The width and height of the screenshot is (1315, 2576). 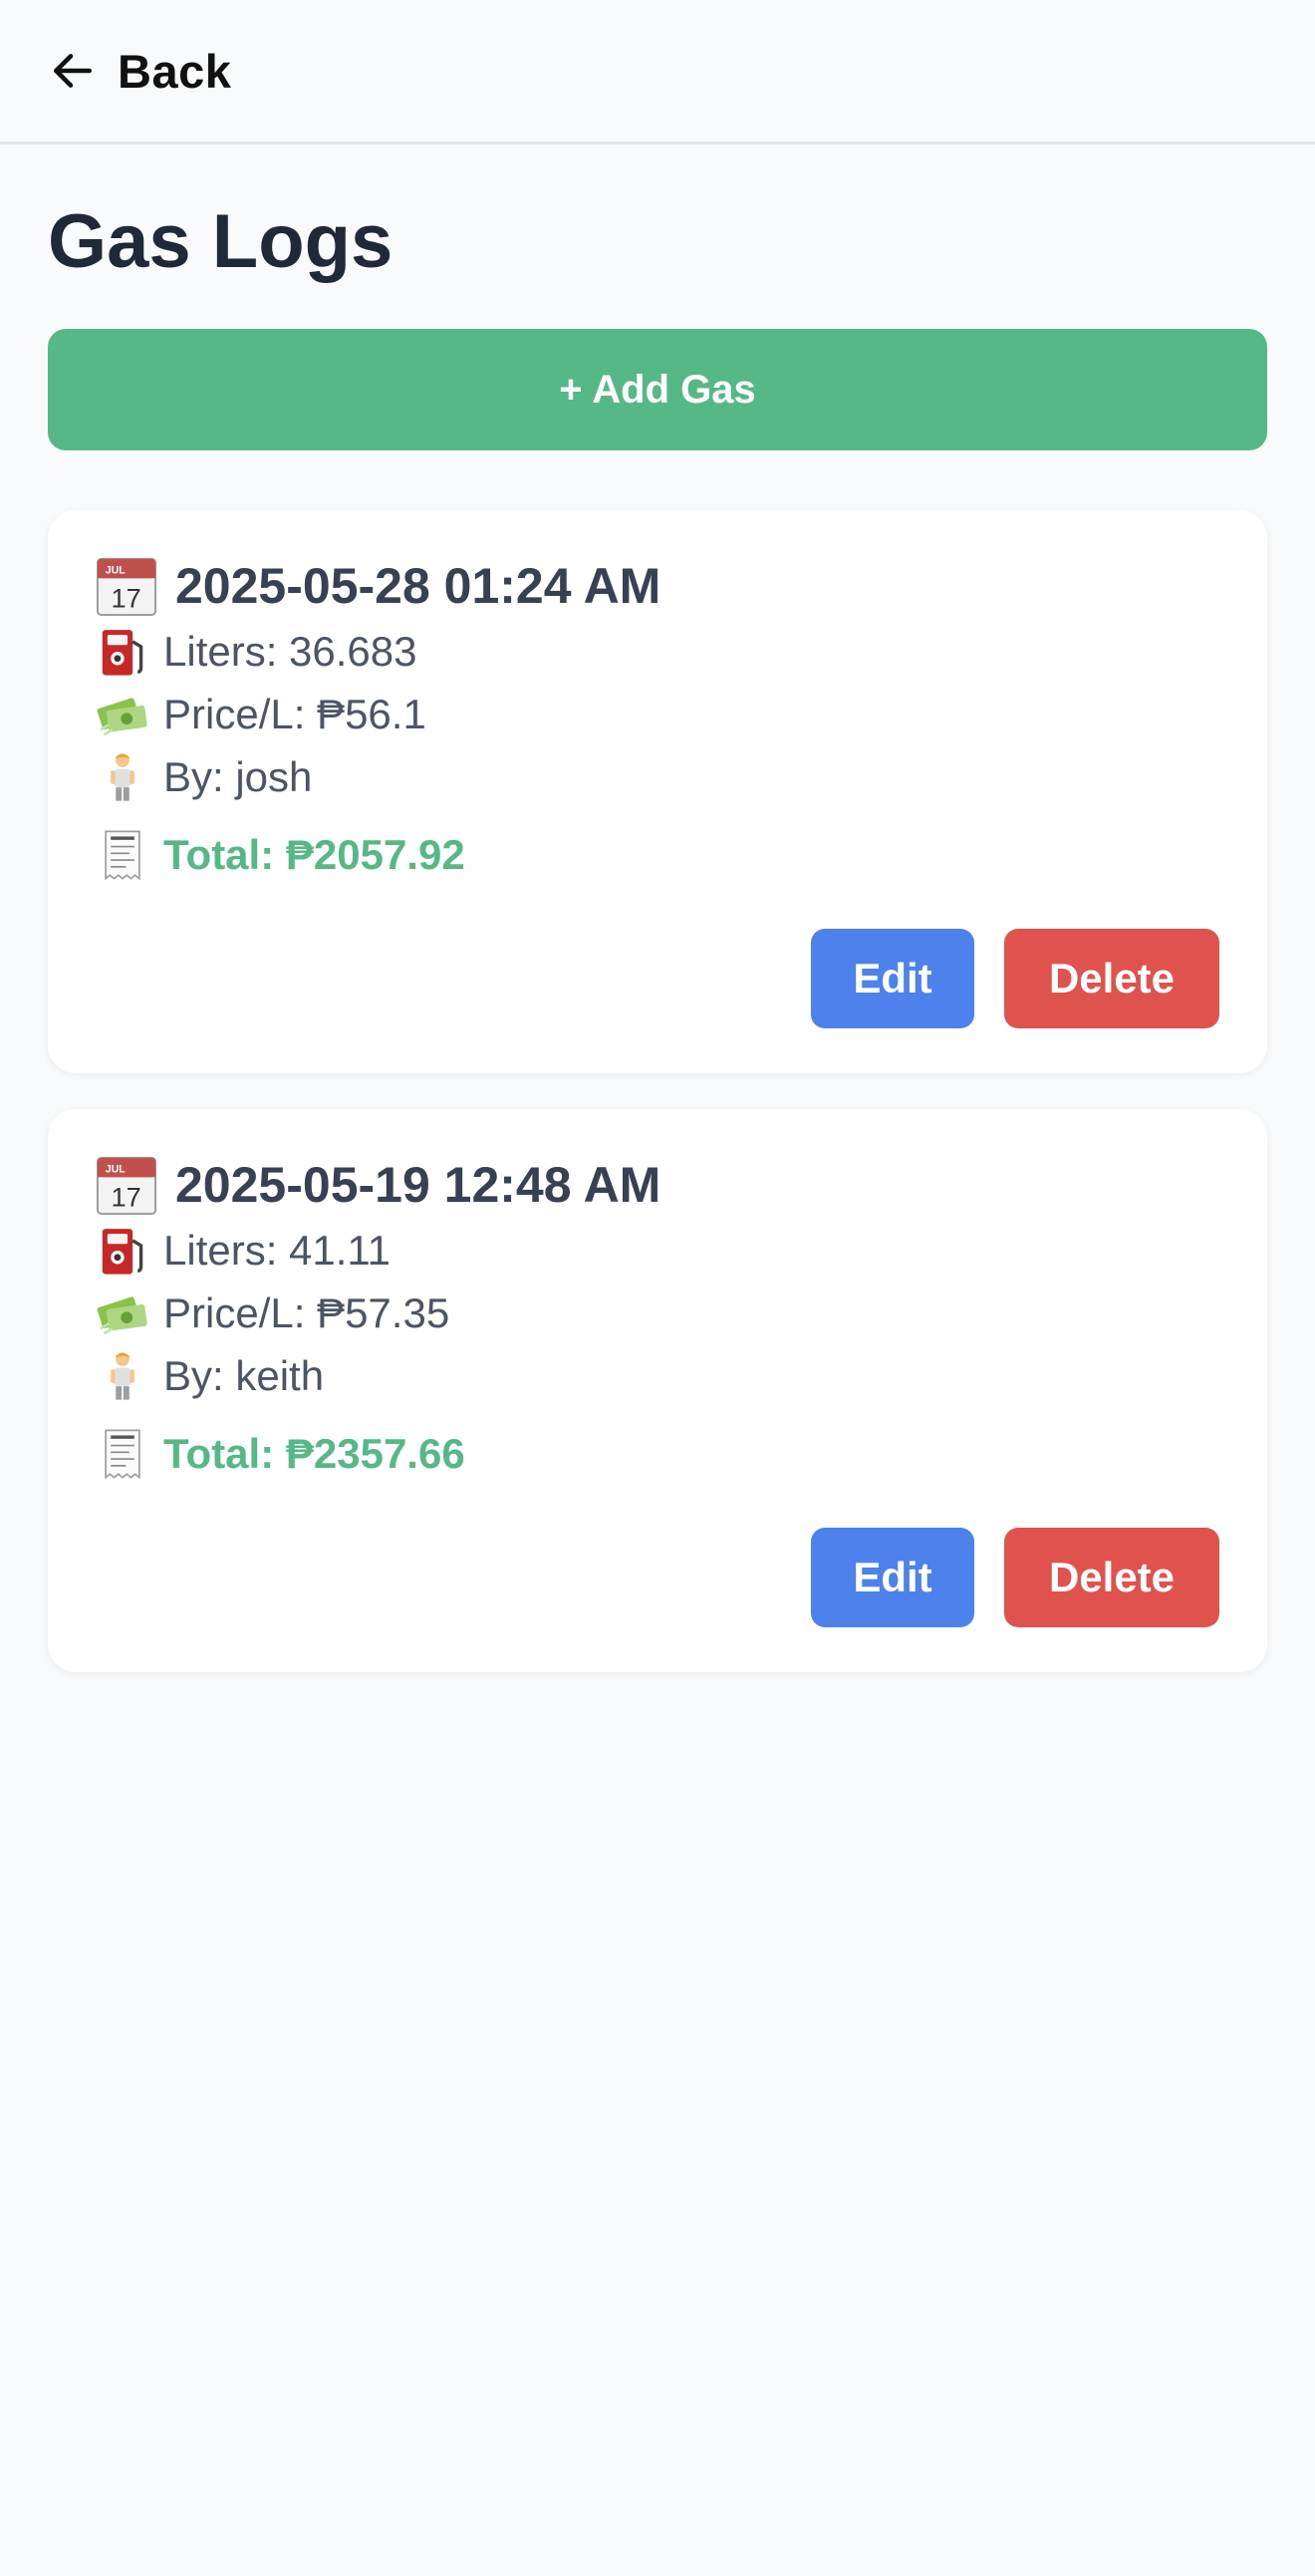 I want to click on log-total-row: Total: ₱2057.92, so click(x=657, y=855).